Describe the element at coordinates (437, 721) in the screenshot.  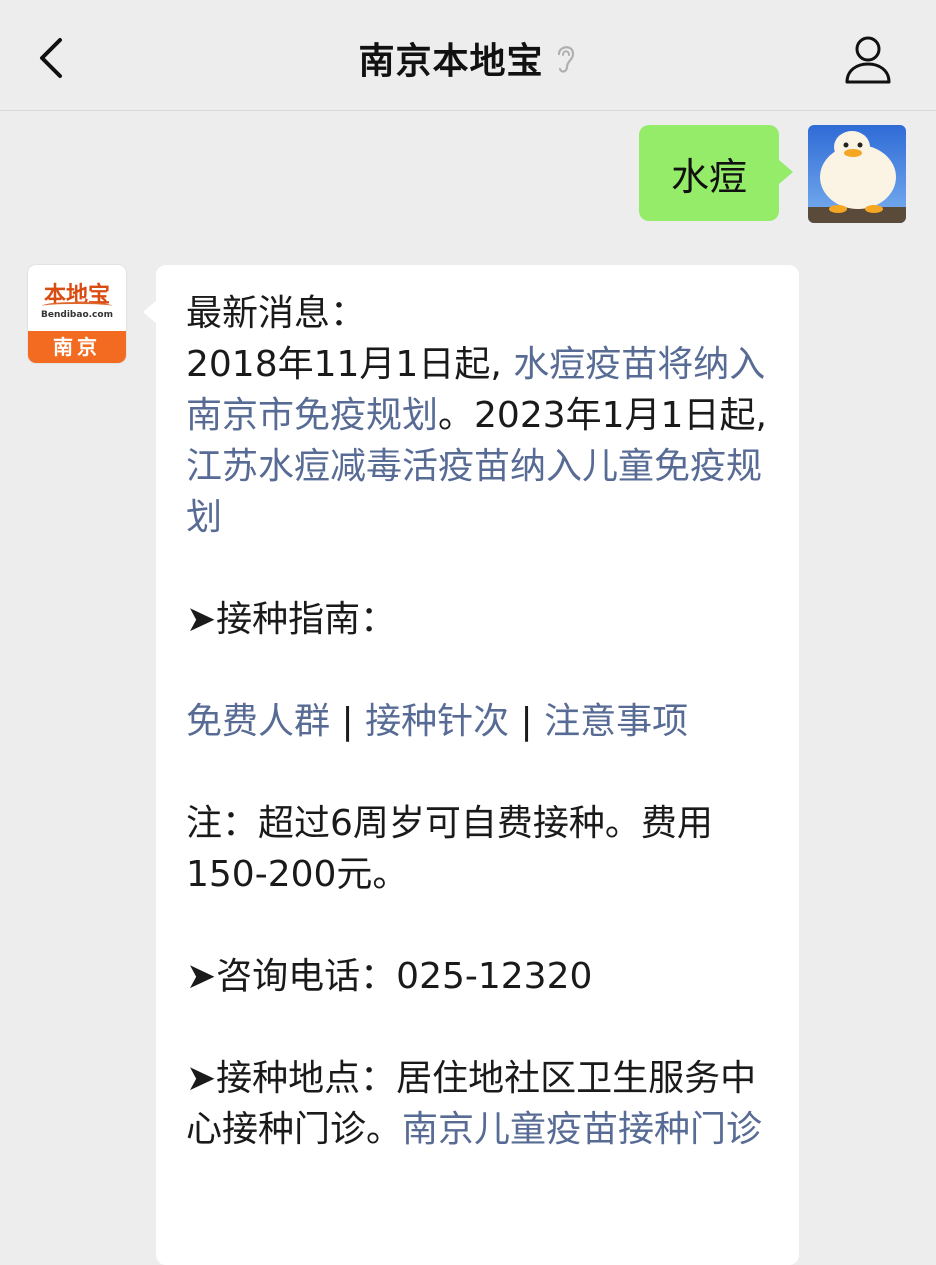
I see `link-dose-schedule: 接种针次` at that location.